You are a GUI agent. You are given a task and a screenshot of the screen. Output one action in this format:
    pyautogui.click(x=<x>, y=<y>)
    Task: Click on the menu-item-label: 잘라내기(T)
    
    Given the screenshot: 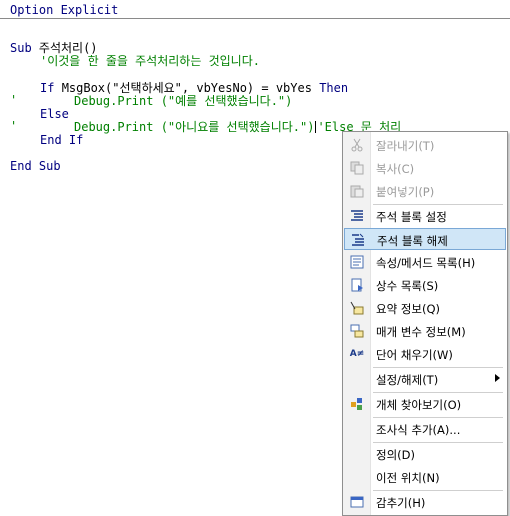 What is the action you would take?
    pyautogui.click(x=405, y=146)
    